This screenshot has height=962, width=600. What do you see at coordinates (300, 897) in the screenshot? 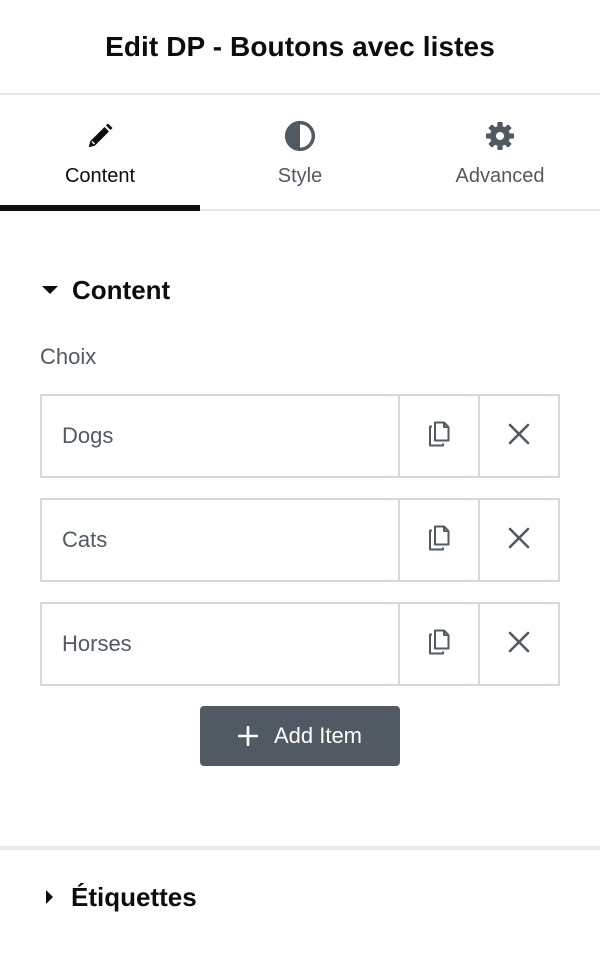
I see `etiquettes-section-toggle: Étiquettes` at bounding box center [300, 897].